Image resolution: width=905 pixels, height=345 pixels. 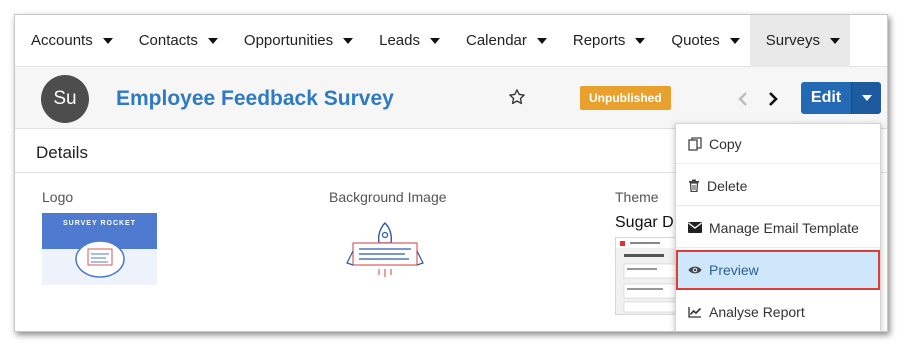 I want to click on nav-tab-label: Leads, so click(x=399, y=40).